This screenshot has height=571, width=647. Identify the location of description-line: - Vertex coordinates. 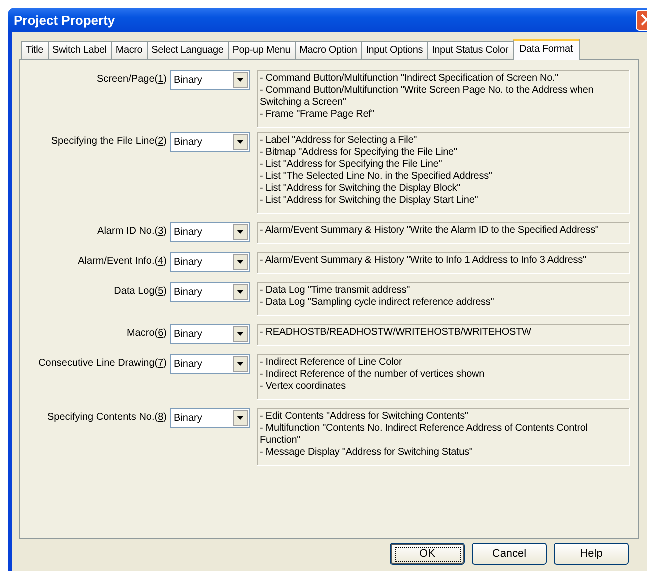
(303, 387).